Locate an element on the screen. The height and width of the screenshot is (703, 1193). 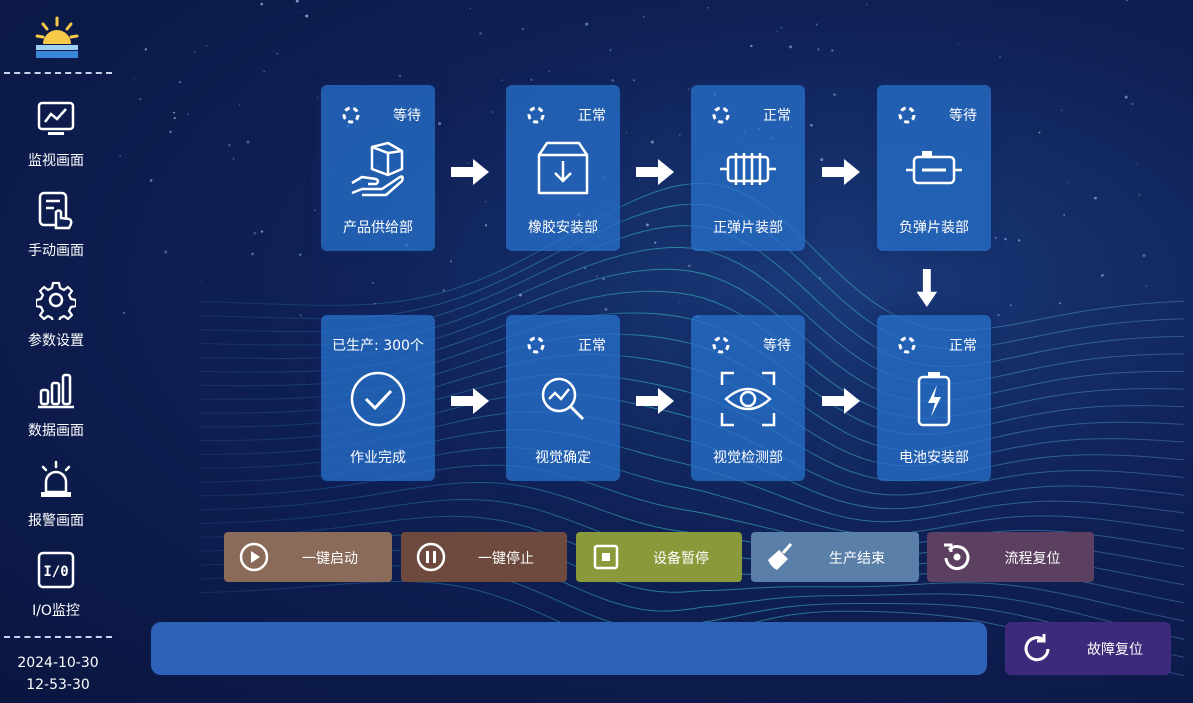
pause-icon is located at coordinates (431, 557).